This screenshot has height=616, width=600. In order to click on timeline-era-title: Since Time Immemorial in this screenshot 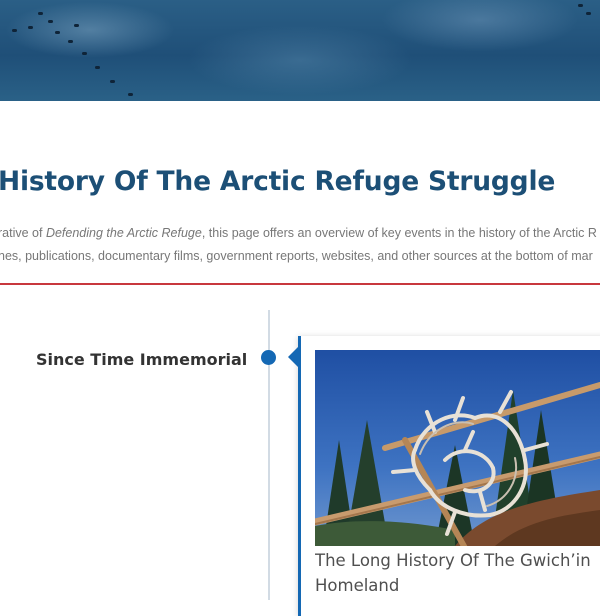, I will do `click(142, 359)`.